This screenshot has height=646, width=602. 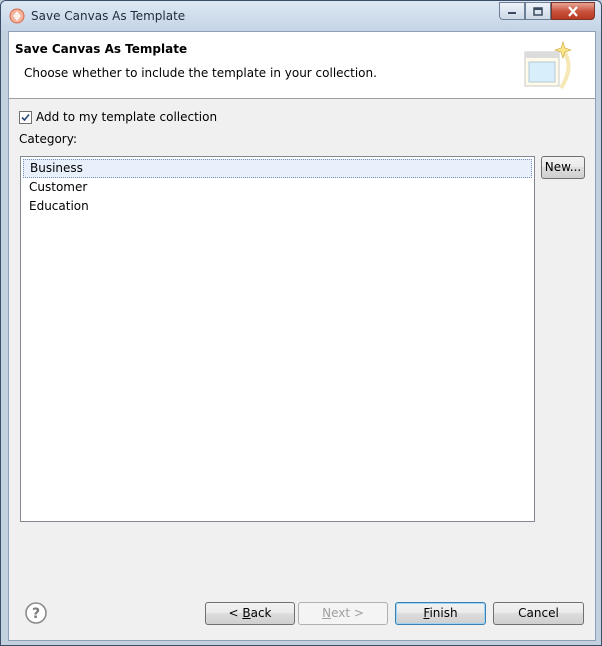 I want to click on next-button-mnemonic: N, so click(x=327, y=613).